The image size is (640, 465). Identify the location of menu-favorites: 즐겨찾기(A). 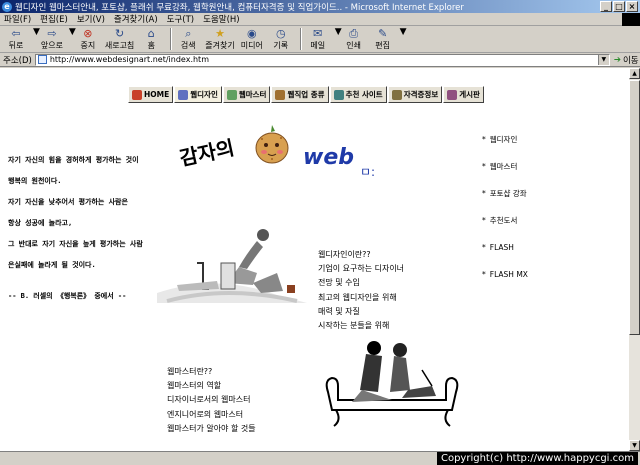
(136, 19).